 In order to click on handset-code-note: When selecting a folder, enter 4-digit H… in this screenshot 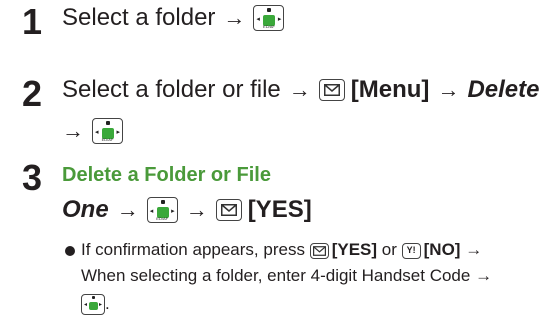, I will do `click(287, 275)`.